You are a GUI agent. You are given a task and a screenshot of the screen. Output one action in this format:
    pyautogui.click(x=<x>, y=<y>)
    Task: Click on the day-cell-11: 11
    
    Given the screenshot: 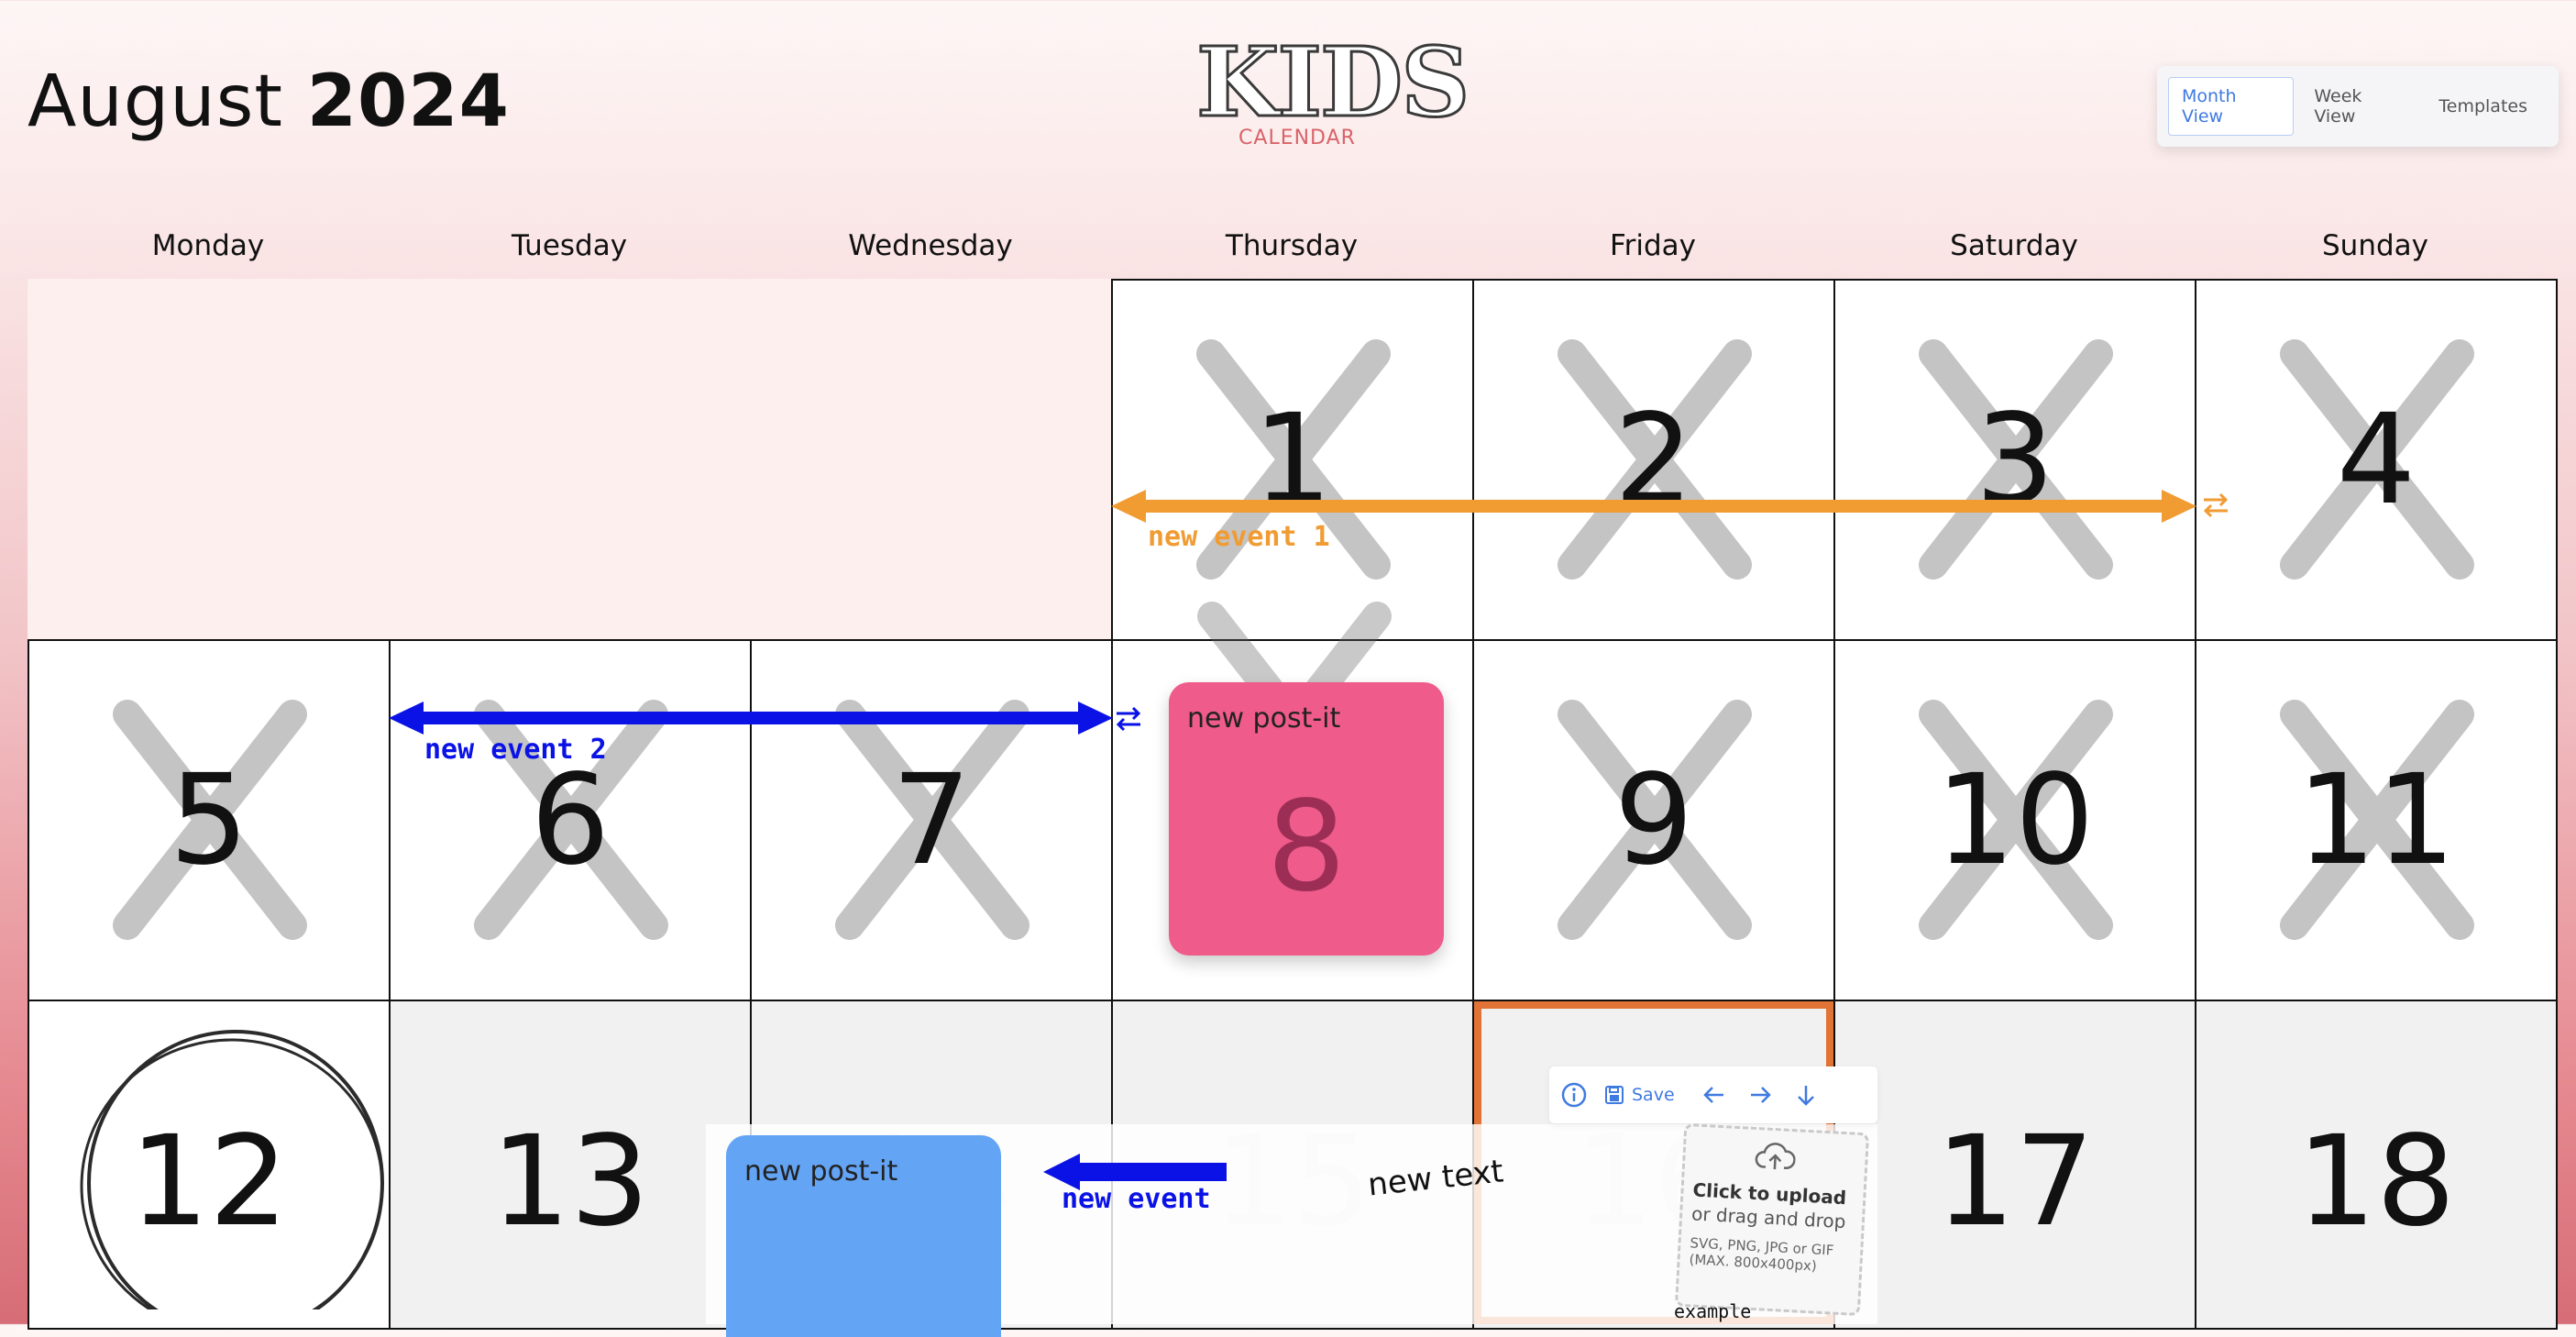 What is the action you would take?
    pyautogui.click(x=2376, y=820)
    